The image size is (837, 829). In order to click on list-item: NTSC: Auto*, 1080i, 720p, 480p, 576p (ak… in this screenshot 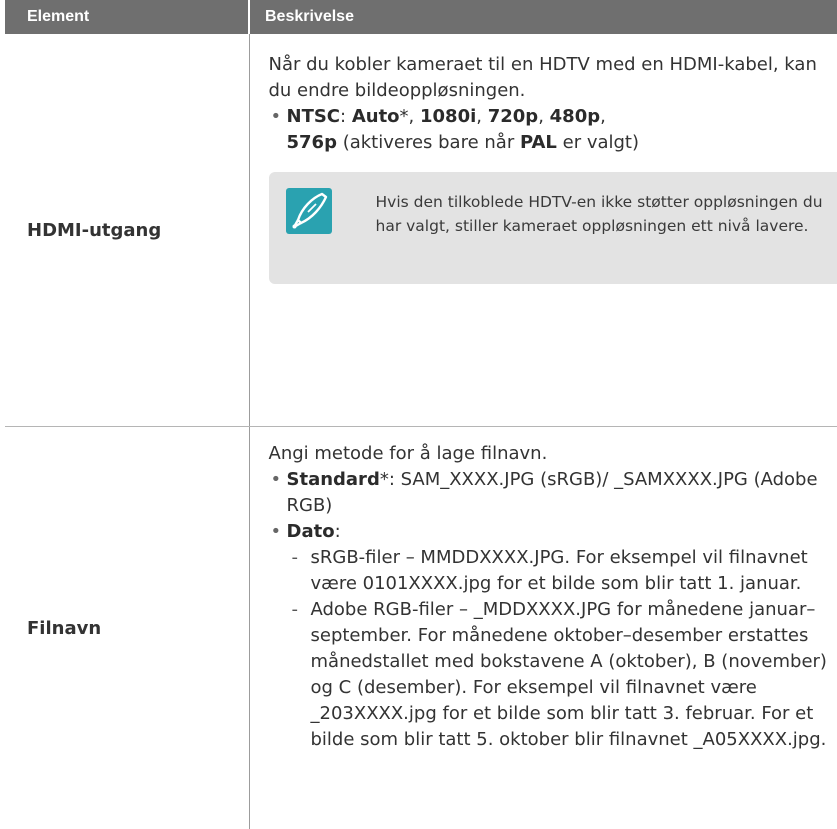, I will do `click(553, 130)`.